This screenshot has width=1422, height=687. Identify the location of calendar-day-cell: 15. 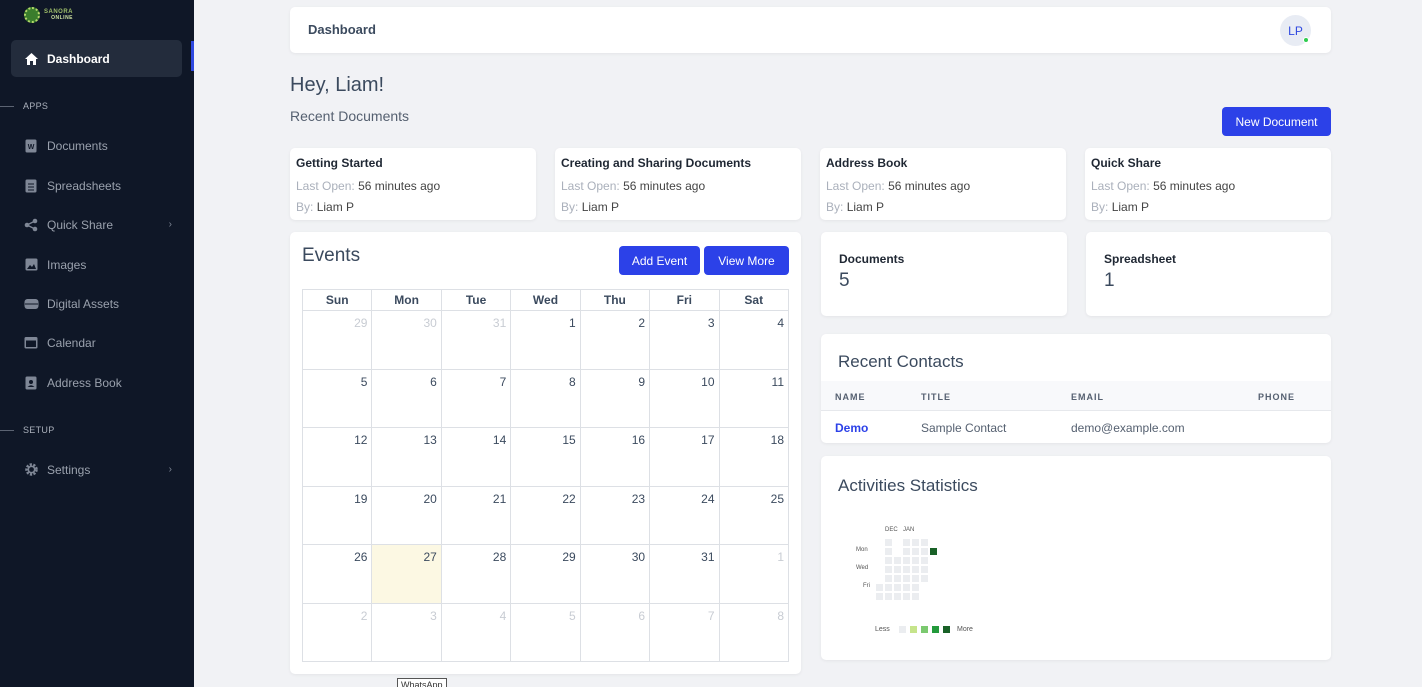
(545, 457).